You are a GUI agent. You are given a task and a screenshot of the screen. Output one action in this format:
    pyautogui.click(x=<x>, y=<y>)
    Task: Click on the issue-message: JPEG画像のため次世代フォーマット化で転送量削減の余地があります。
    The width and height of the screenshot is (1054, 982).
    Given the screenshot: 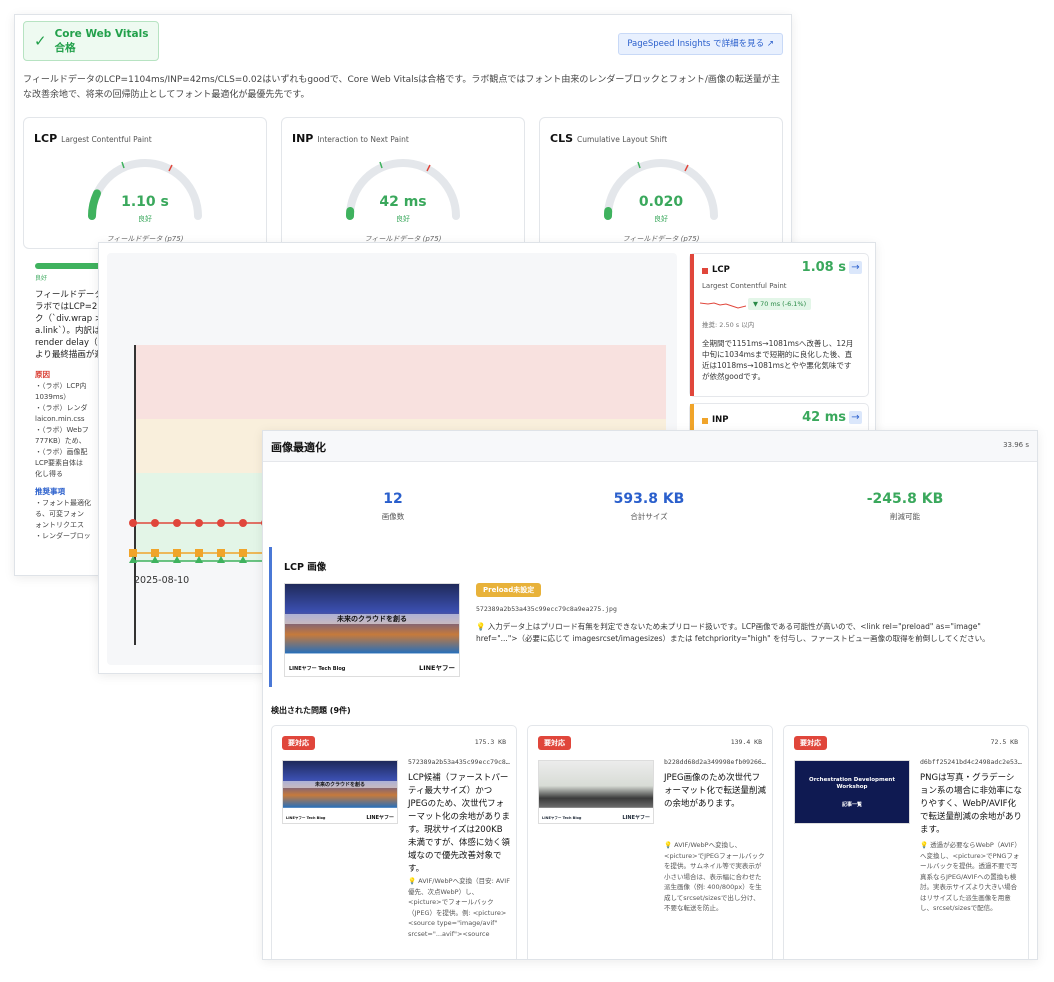 What is the action you would take?
    pyautogui.click(x=715, y=791)
    